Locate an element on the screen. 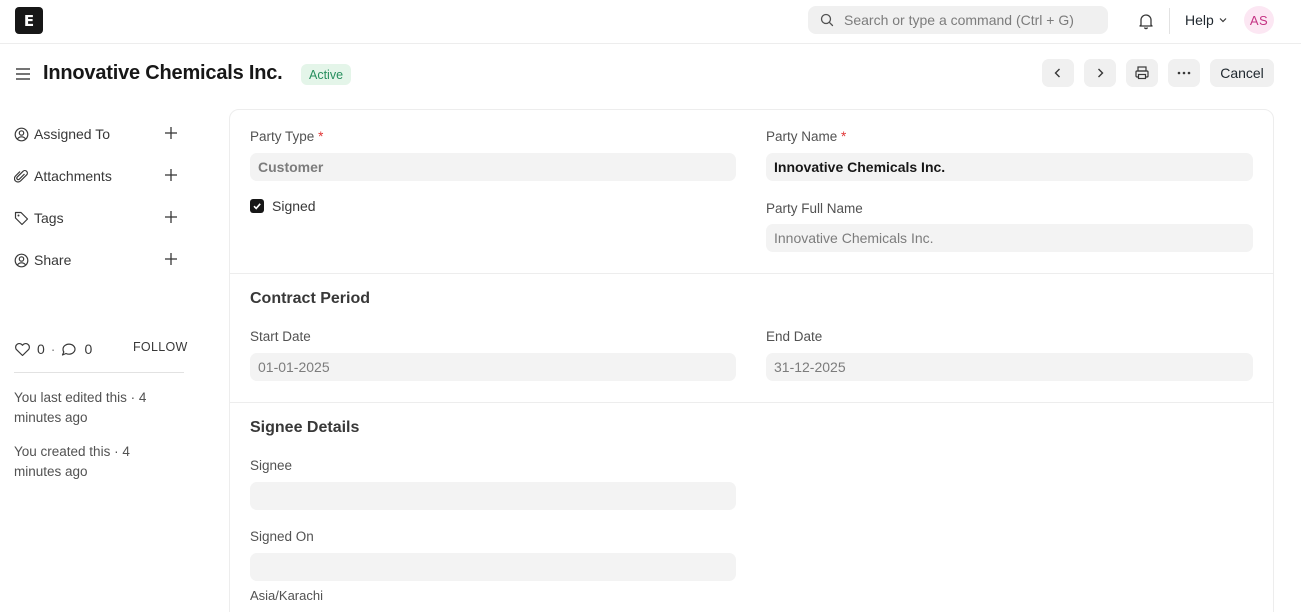 This screenshot has height=612, width=1301. party-type-label-text: Party Type is located at coordinates (282, 136).